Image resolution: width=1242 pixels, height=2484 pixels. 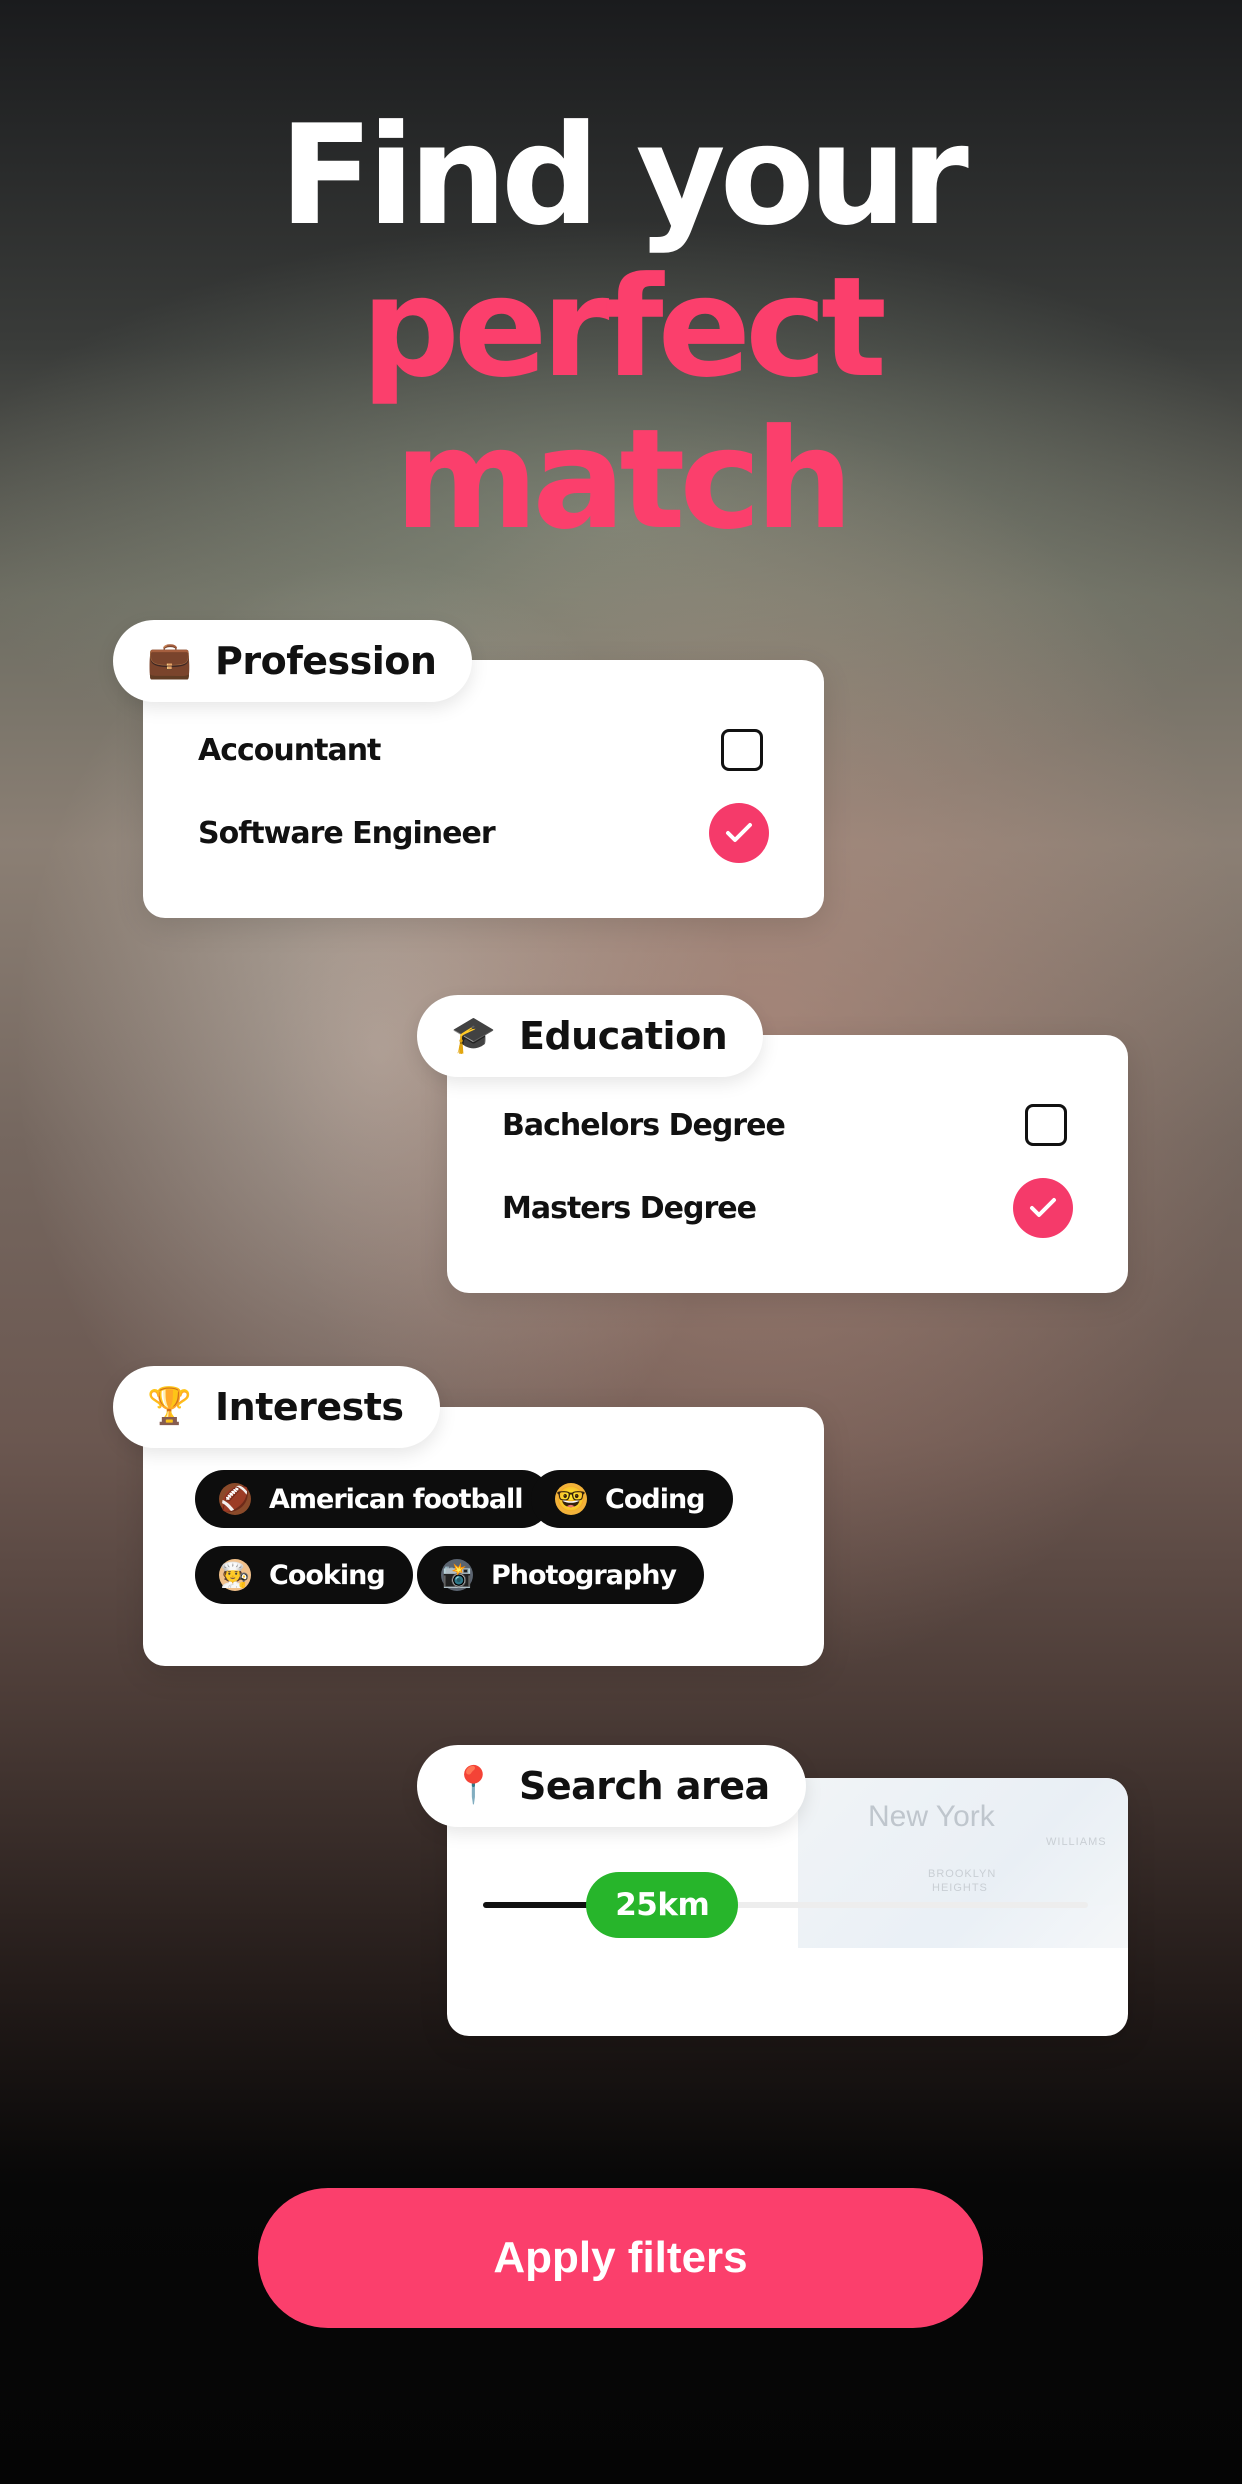 I want to click on option-accountant: Accountant, so click(x=483, y=750).